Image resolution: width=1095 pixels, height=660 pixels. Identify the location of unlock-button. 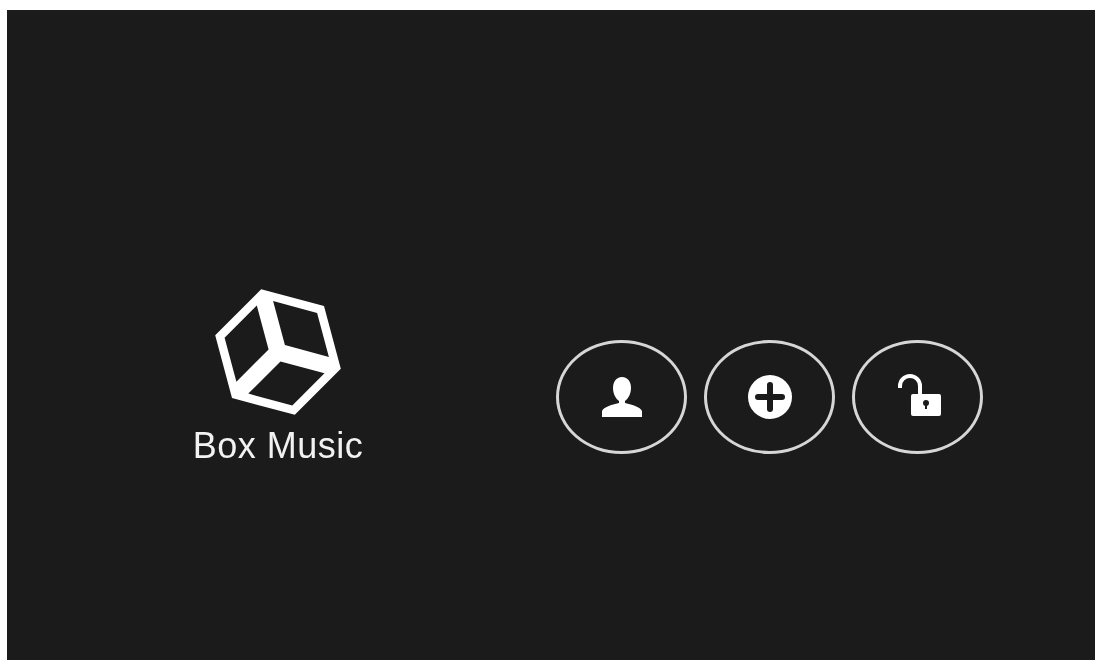
(917, 397).